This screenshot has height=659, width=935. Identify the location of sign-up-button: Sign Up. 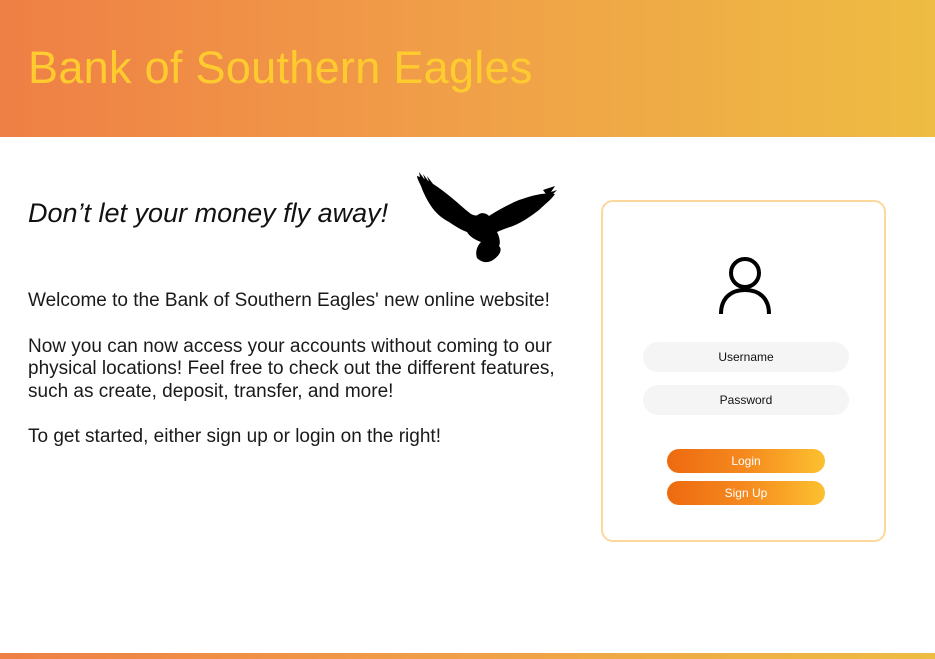
(746, 493).